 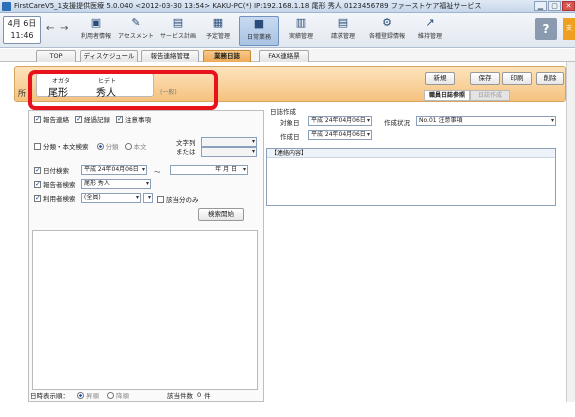 What do you see at coordinates (440, 78) in the screenshot?
I see `new-button: 新規` at bounding box center [440, 78].